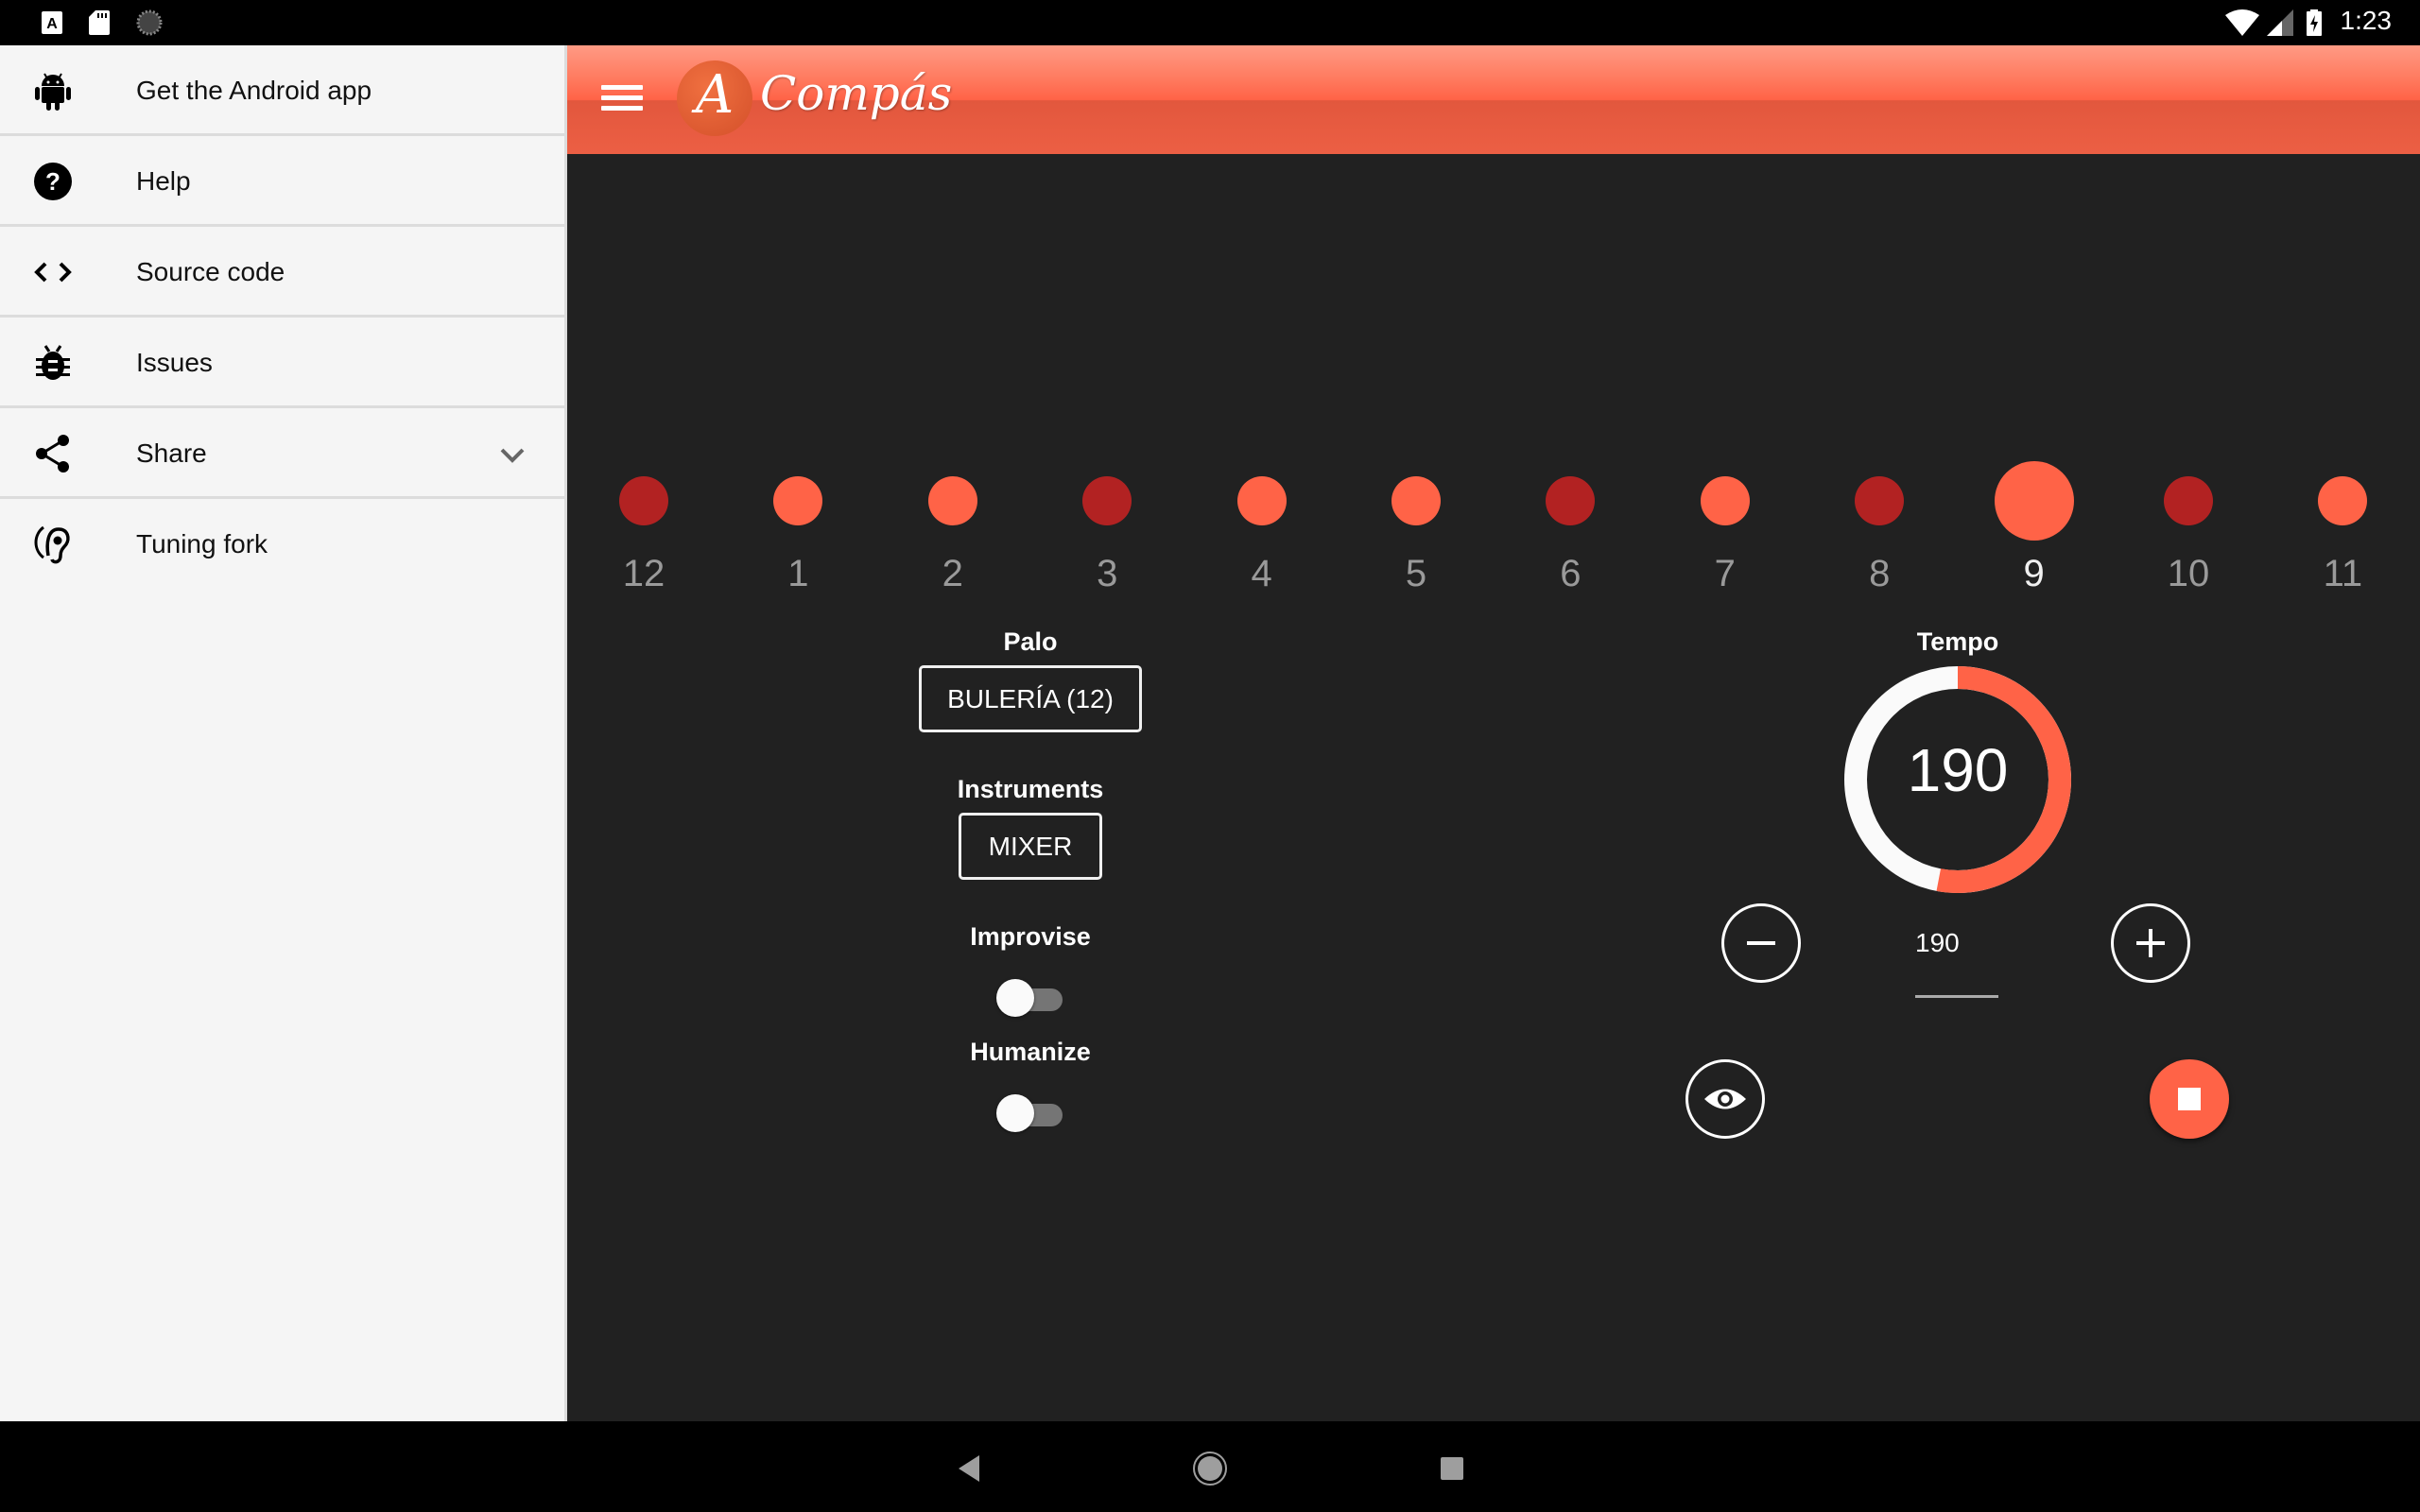 The width and height of the screenshot is (2420, 1512). I want to click on drawer-item-help: ? Help, so click(282, 181).